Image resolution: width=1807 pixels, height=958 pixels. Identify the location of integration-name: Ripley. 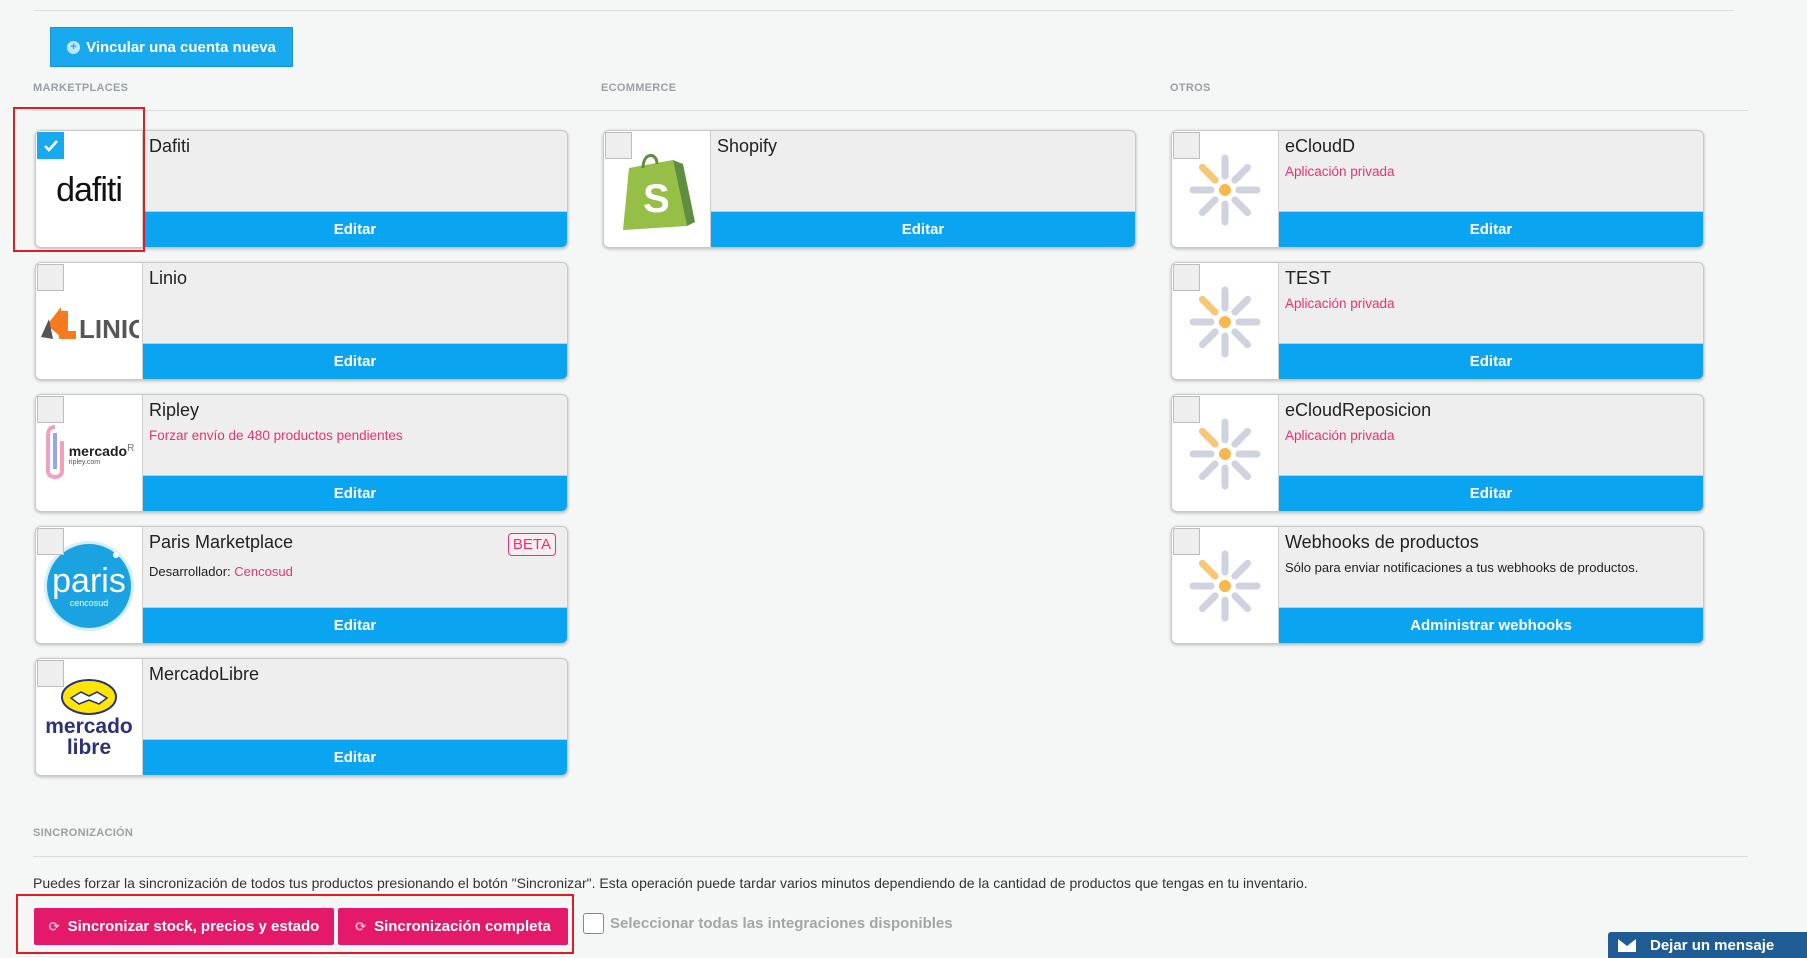
(174, 410).